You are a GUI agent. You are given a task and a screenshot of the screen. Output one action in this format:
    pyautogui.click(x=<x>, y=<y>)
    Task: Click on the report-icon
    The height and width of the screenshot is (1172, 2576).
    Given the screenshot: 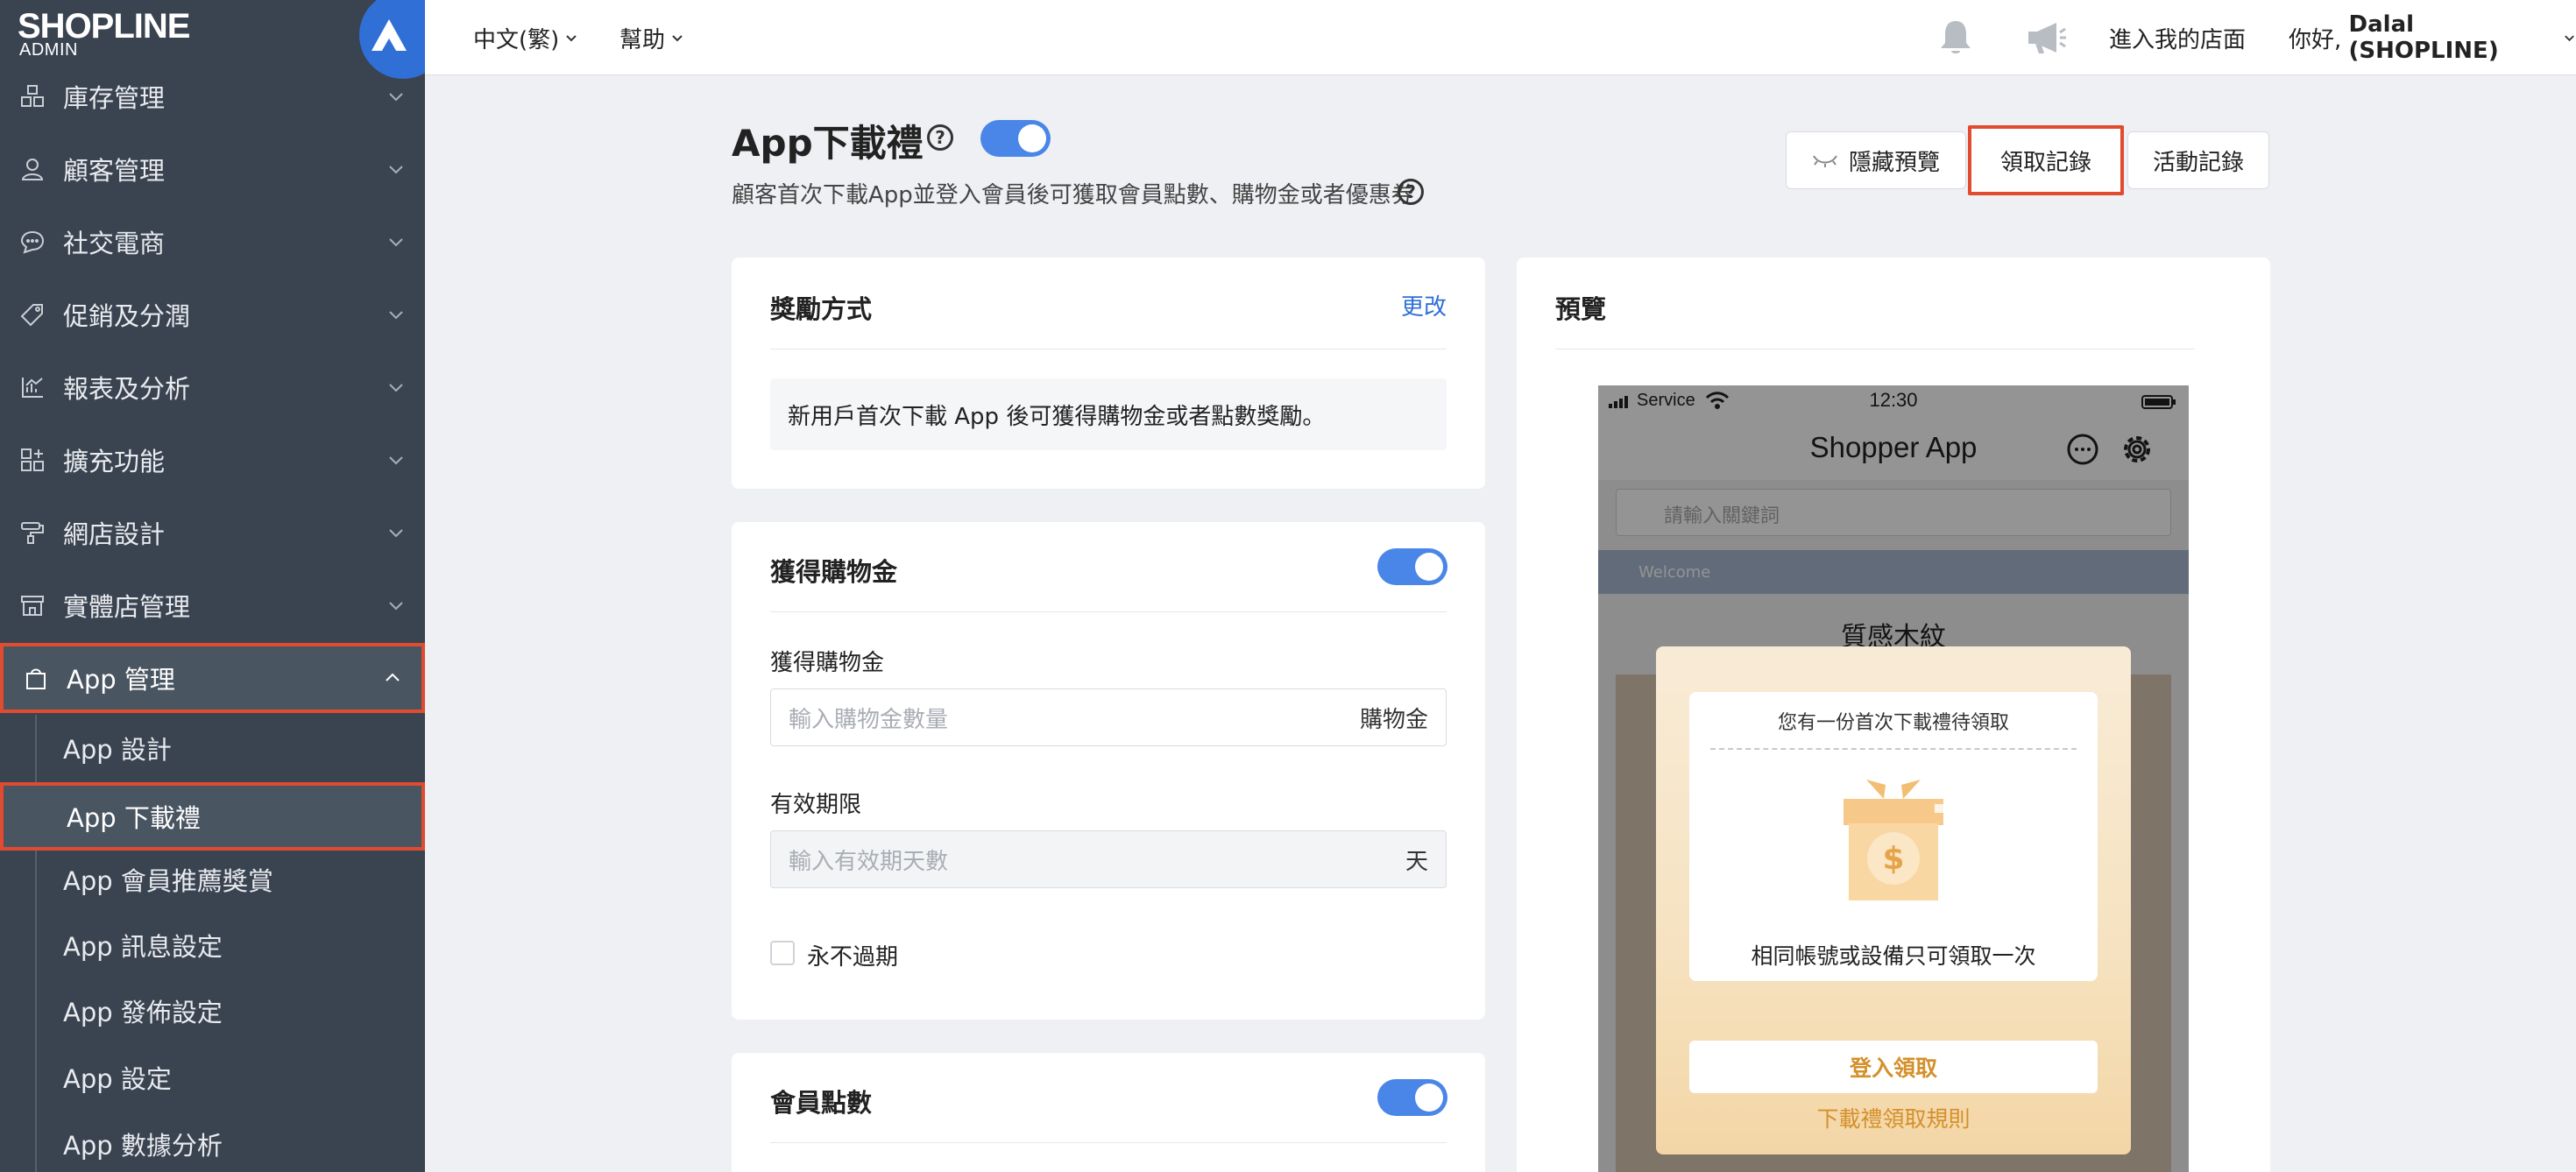 What is the action you would take?
    pyautogui.click(x=32, y=387)
    